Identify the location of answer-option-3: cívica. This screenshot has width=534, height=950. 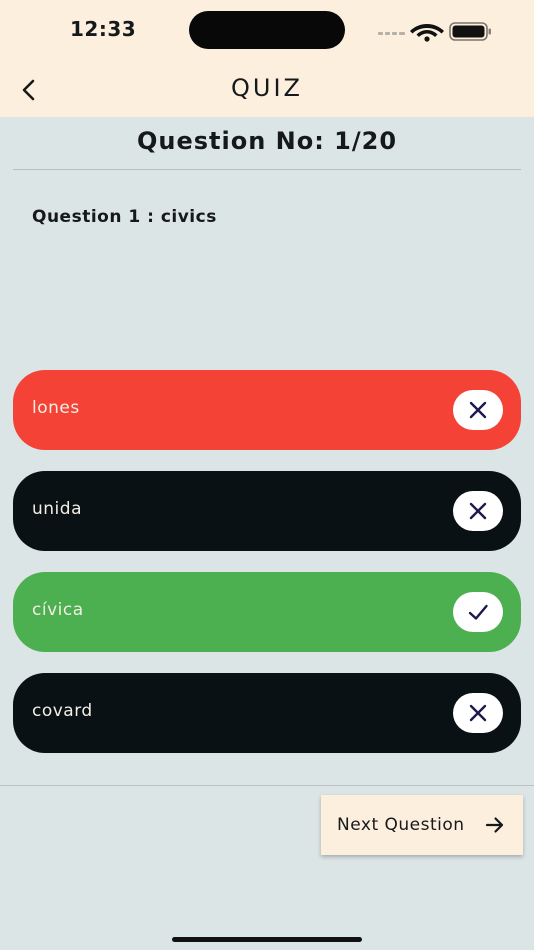
(267, 612).